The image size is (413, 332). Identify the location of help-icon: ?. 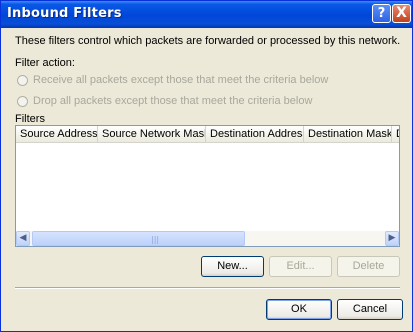
(381, 13).